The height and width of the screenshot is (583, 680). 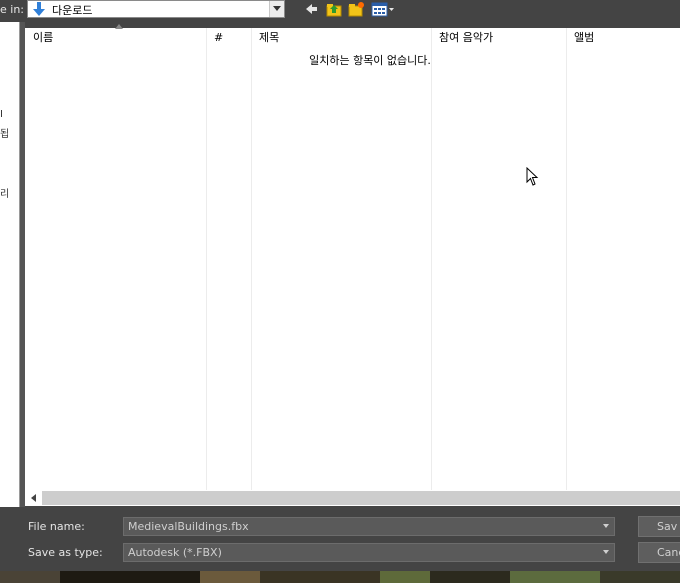 I want to click on column-header-number: #, so click(x=228, y=38).